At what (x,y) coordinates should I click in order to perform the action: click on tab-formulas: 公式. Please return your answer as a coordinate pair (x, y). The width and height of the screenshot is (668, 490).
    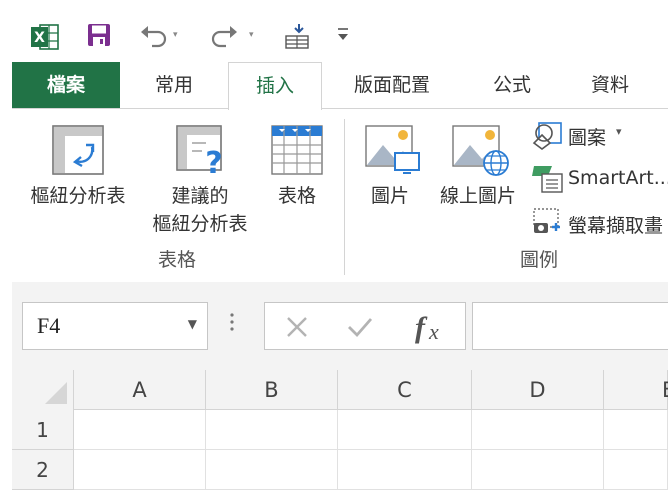
    Looking at the image, I should click on (512, 85).